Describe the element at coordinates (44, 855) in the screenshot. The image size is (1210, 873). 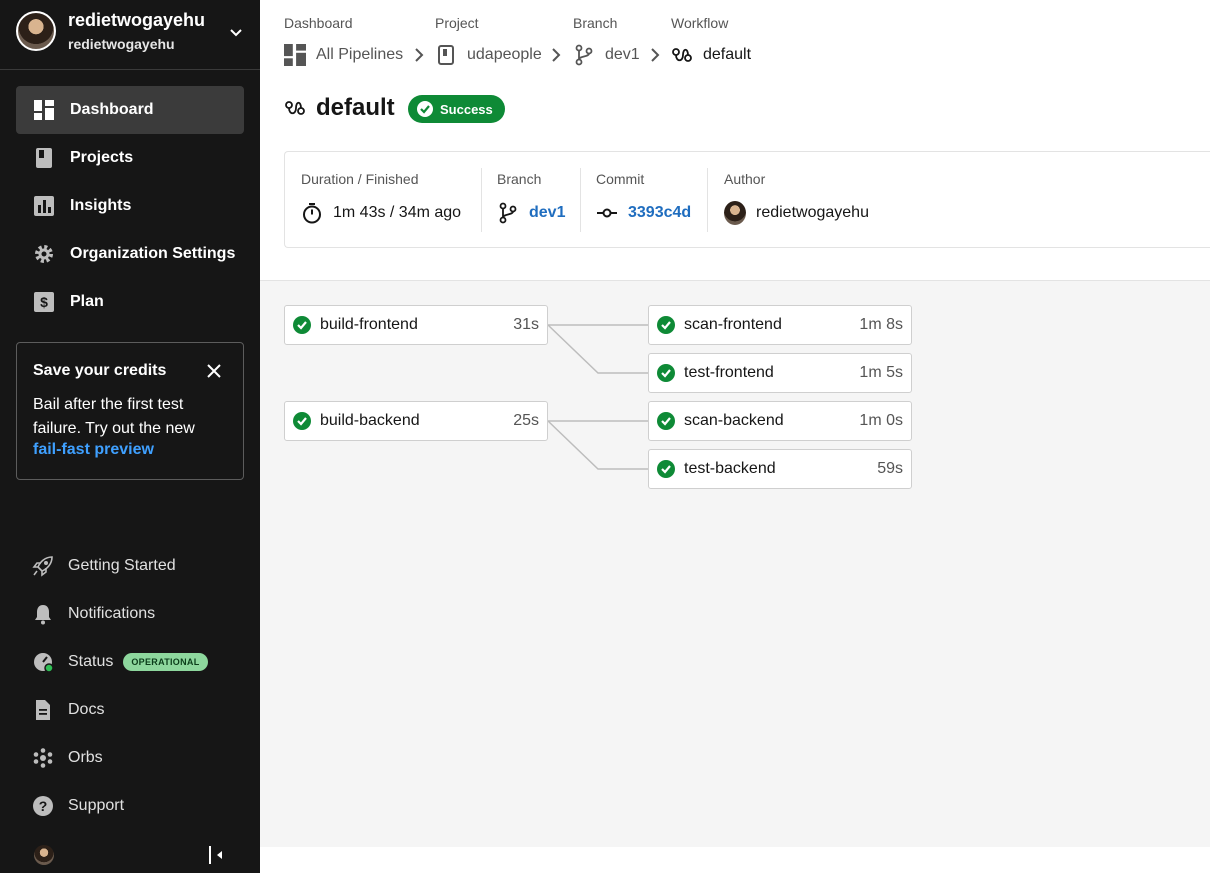
I see `user-avatar` at that location.